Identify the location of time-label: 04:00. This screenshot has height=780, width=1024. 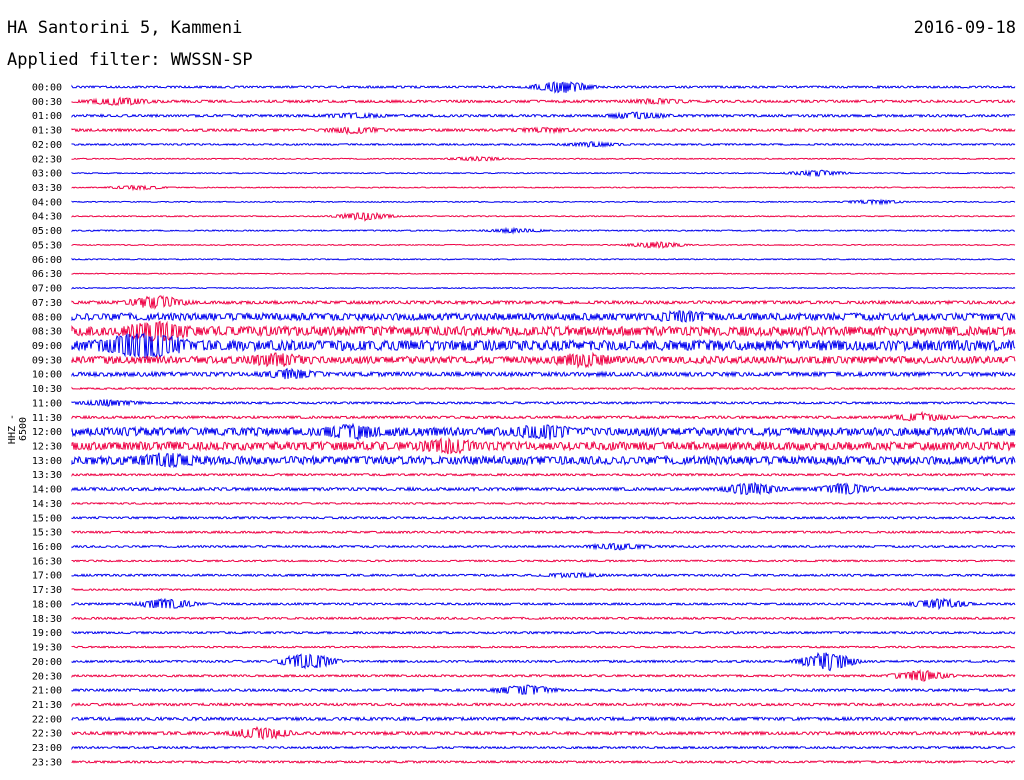
(47, 202).